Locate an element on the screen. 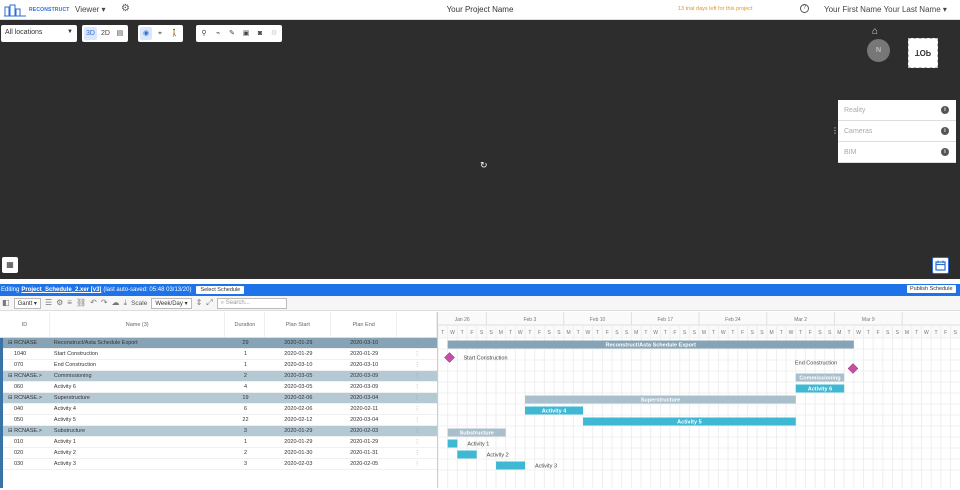 Image resolution: width=960 pixels, height=490 pixels. gear-icon: ⚙ is located at coordinates (59, 303).